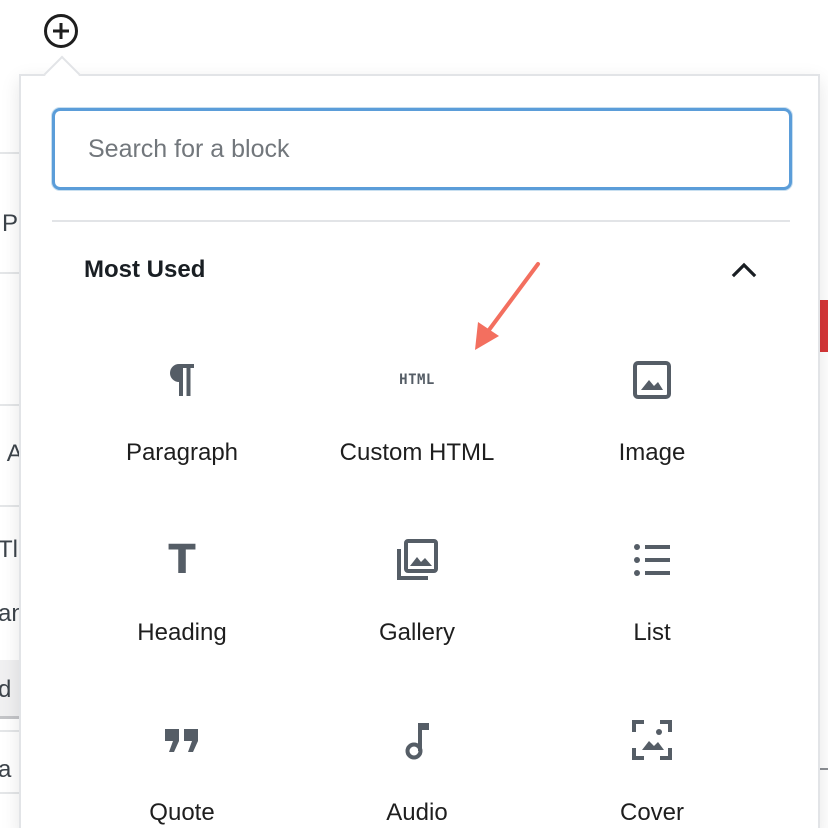 This screenshot has height=828, width=828. What do you see at coordinates (421, 221) in the screenshot?
I see `divider` at bounding box center [421, 221].